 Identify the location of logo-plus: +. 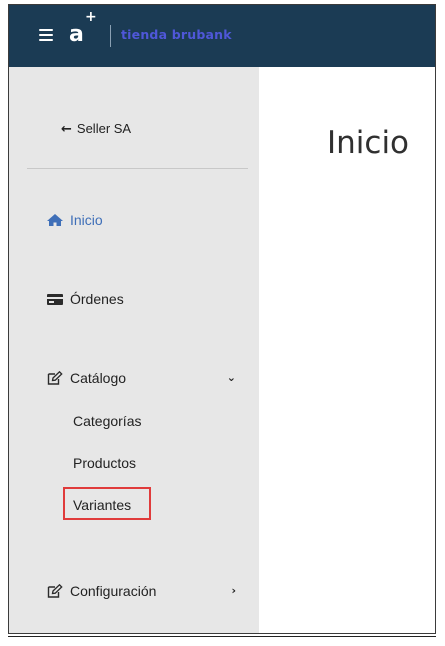
(91, 17).